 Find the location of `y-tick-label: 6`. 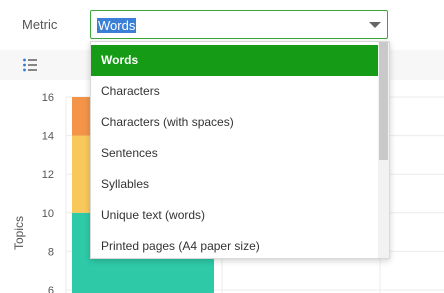

y-tick-label: 6 is located at coordinates (51, 289).